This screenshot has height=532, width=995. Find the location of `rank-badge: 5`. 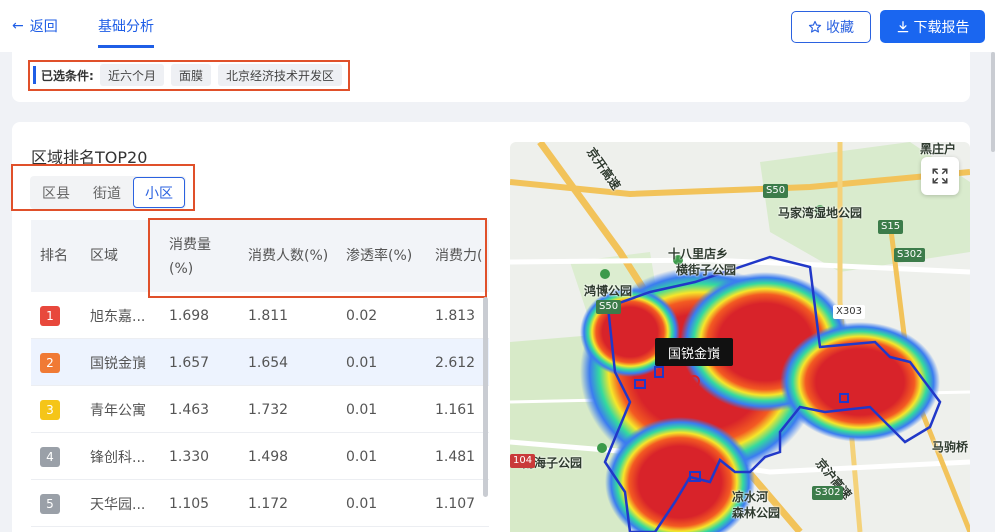

rank-badge: 5 is located at coordinates (50, 503).